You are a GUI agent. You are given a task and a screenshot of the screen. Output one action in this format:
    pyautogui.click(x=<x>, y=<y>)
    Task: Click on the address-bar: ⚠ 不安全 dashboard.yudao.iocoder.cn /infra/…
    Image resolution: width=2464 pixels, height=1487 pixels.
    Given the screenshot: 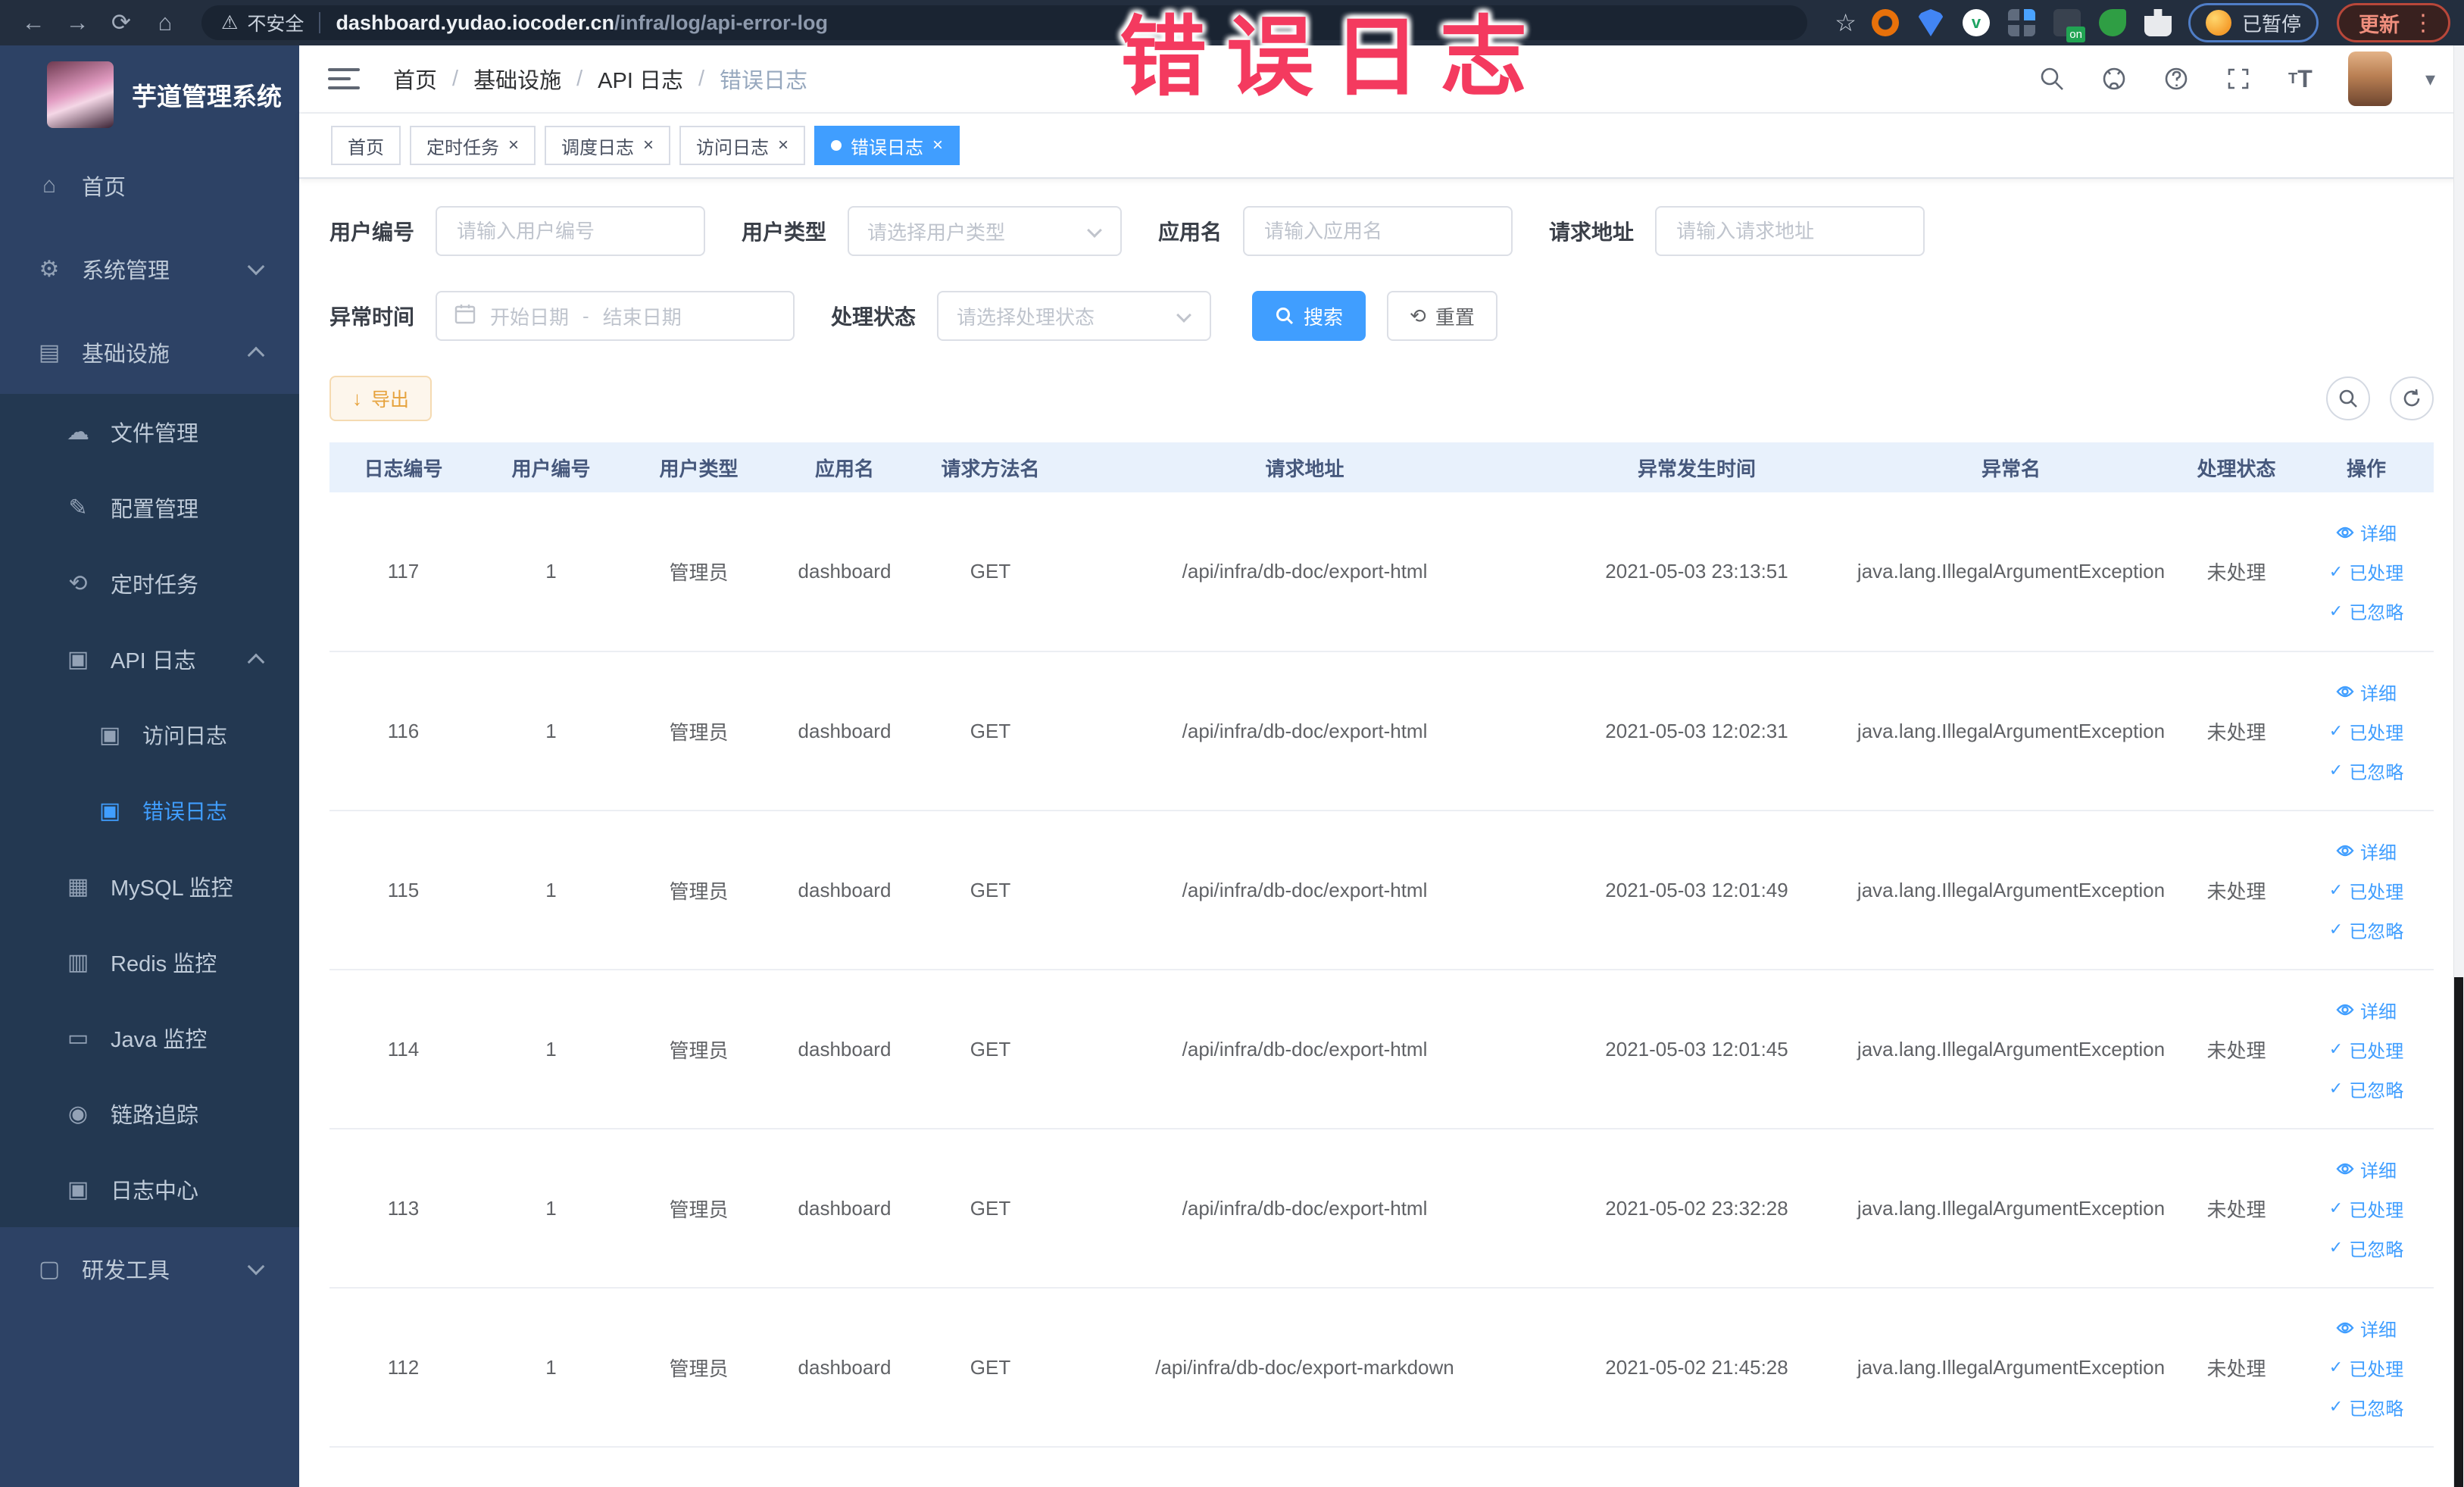 What is the action you would take?
    pyautogui.click(x=1004, y=22)
    